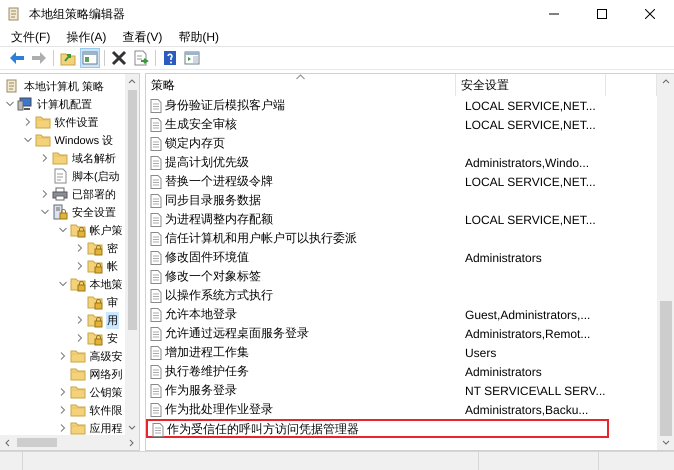  I want to click on document-icon, so click(60, 176).